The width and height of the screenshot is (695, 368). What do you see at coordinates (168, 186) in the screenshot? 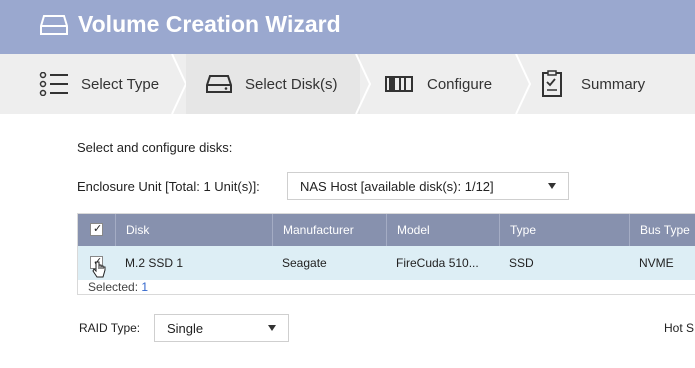
I see `enclosure-label: Enclosure Unit [Total: 1 Unit(s)]:` at bounding box center [168, 186].